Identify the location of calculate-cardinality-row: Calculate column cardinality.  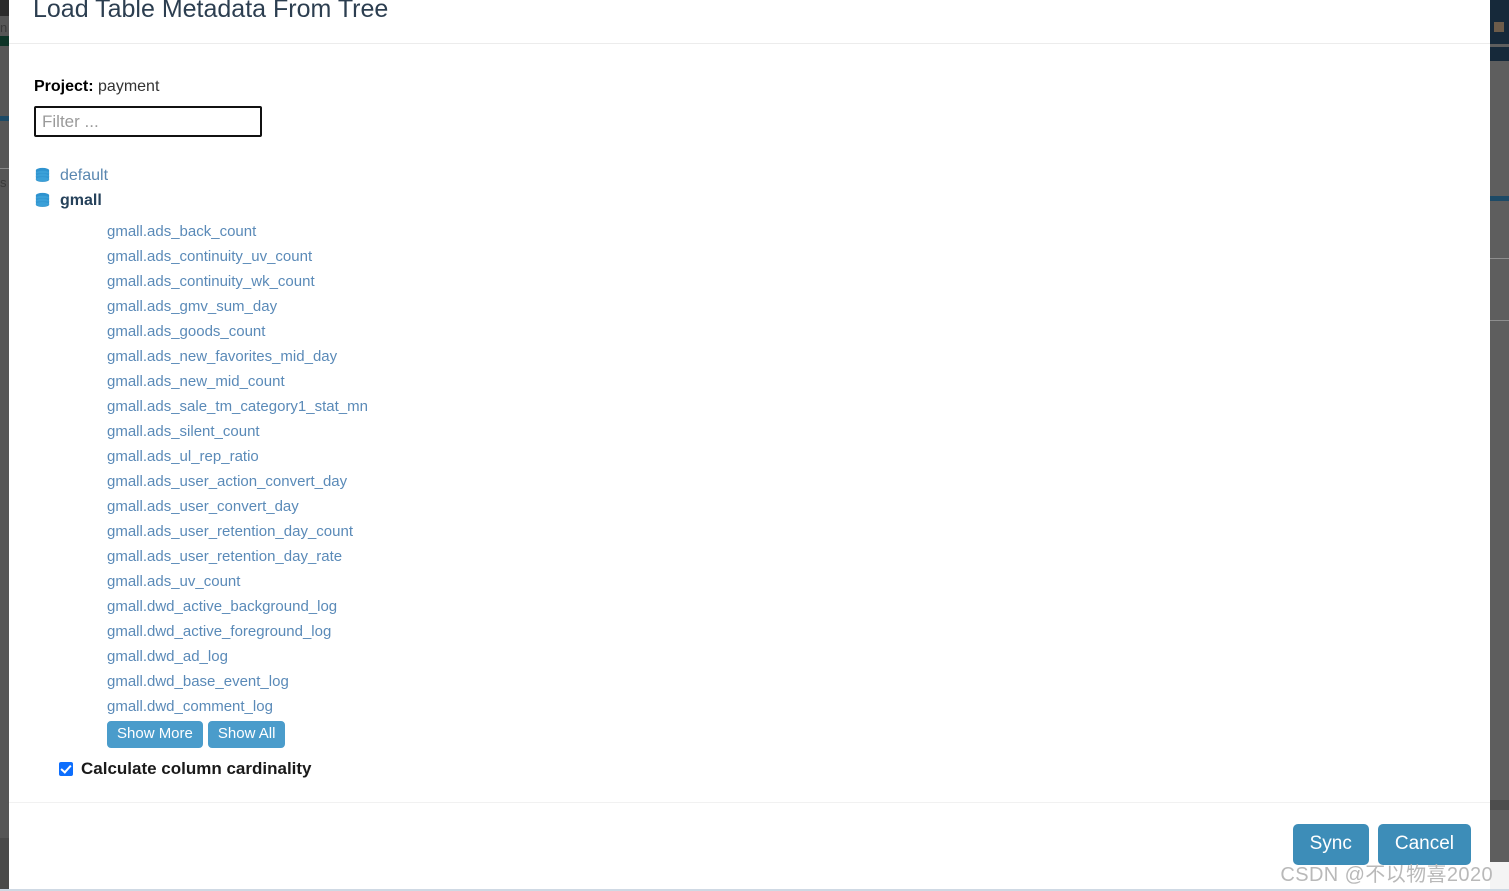
(737, 769).